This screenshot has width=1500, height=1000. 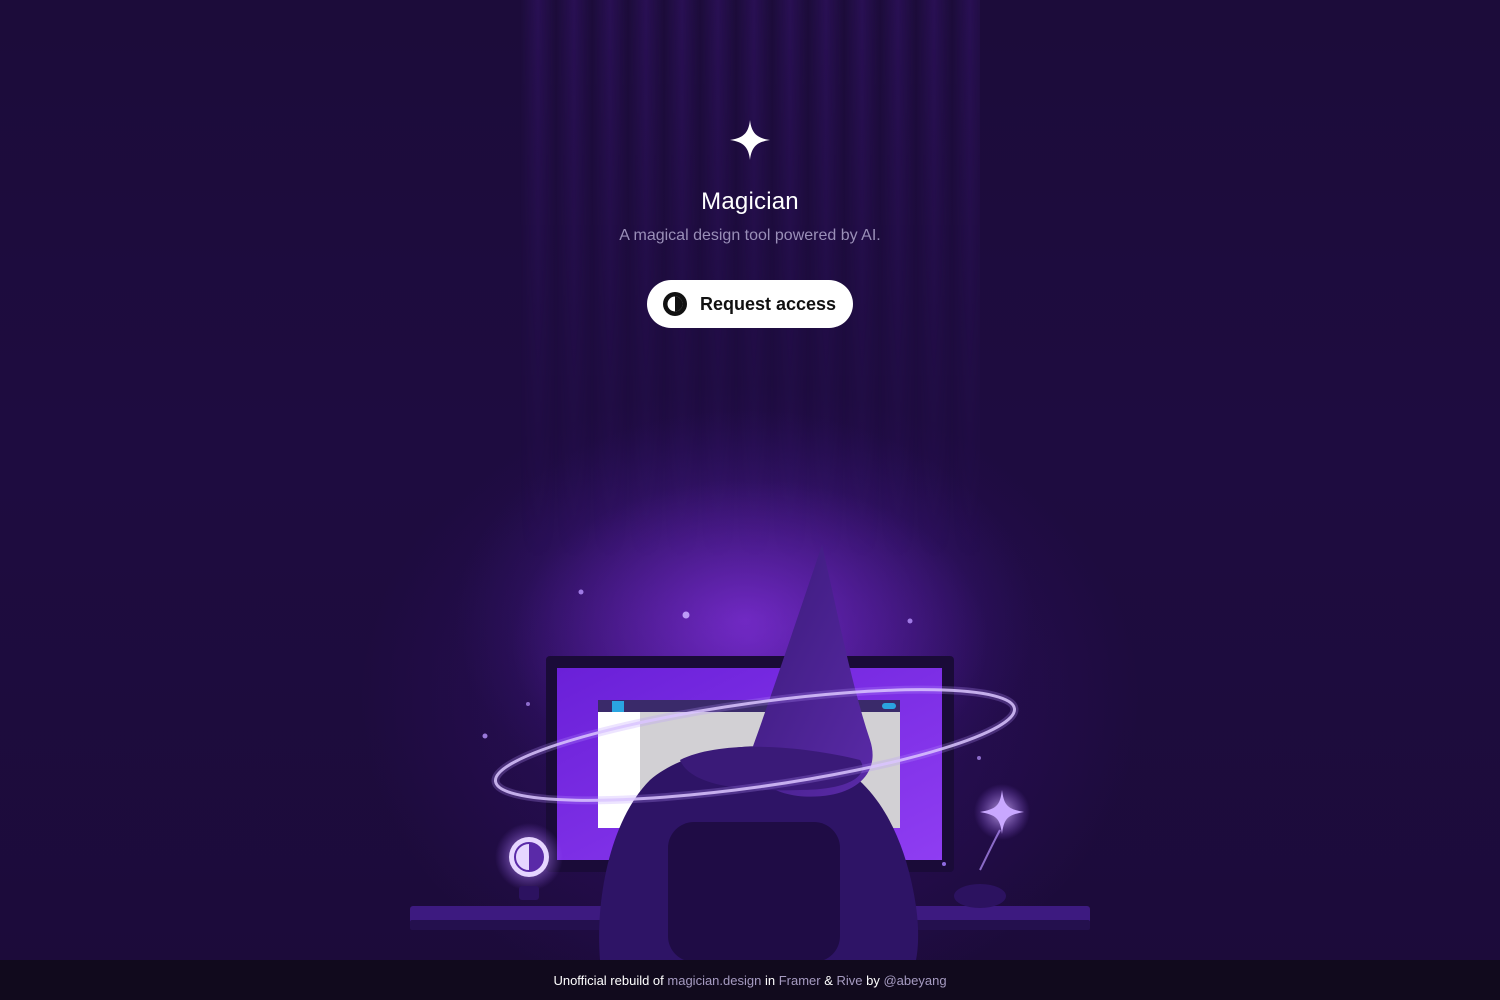 I want to click on footer-amp: &, so click(x=828, y=980).